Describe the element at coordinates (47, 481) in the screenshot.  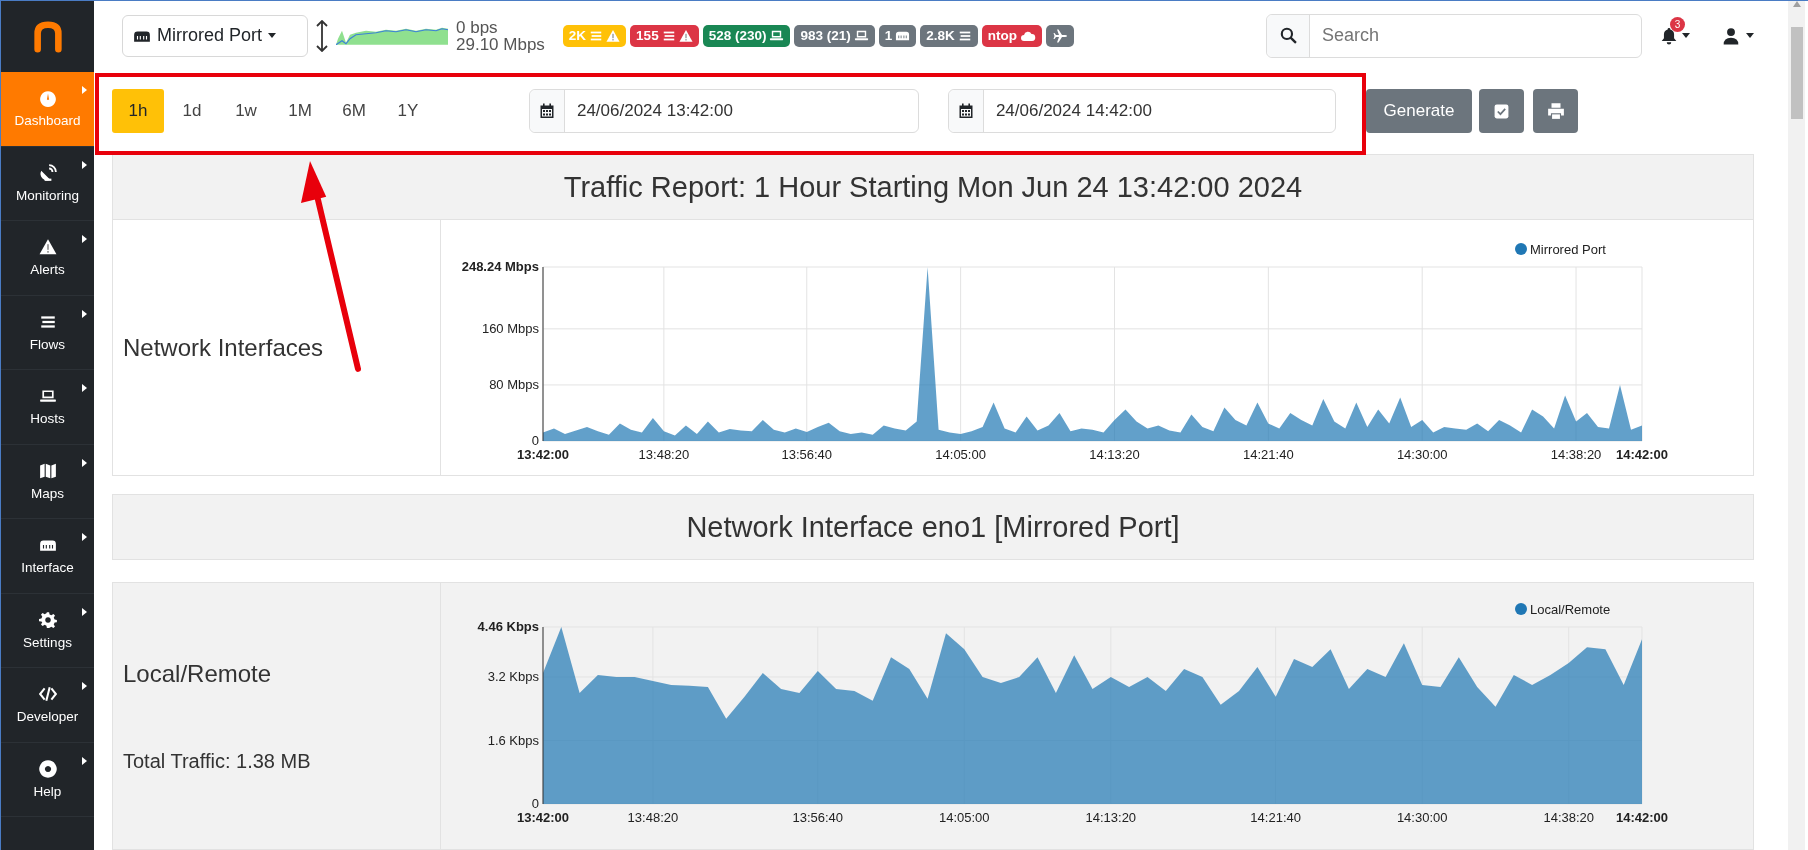
I see `sidebar-item: Maps` at that location.